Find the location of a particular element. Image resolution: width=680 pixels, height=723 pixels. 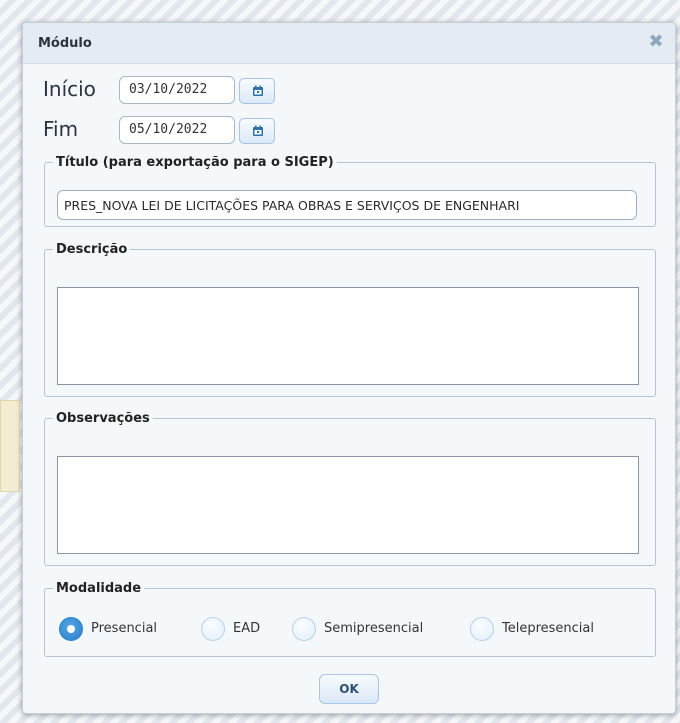

descricao-legend: Descrição is located at coordinates (92, 249).